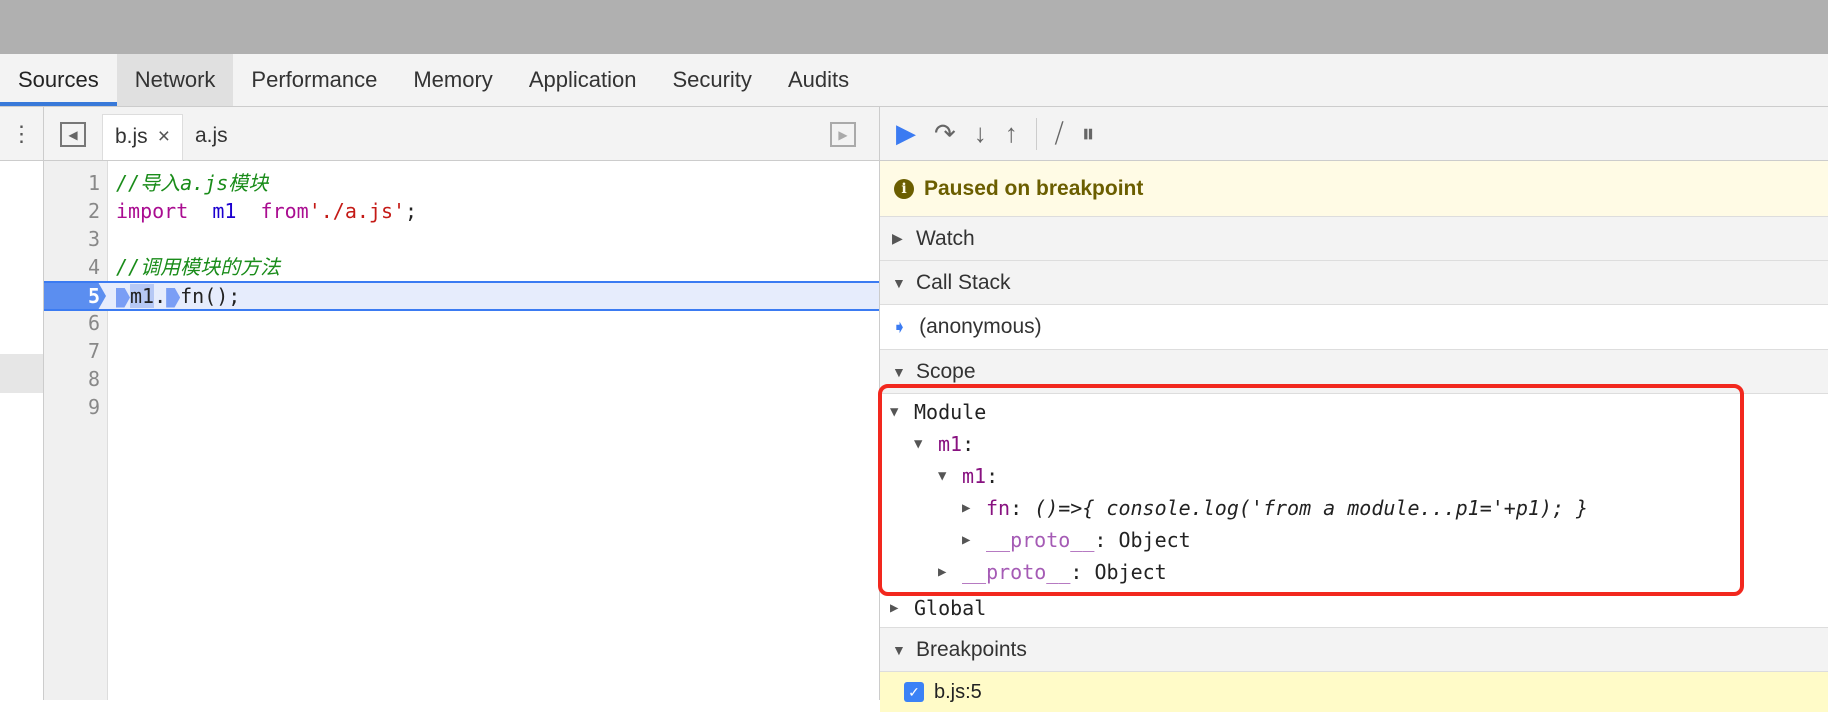  I want to click on deactivate-breakpoints-icon: ⧸, so click(1059, 134).